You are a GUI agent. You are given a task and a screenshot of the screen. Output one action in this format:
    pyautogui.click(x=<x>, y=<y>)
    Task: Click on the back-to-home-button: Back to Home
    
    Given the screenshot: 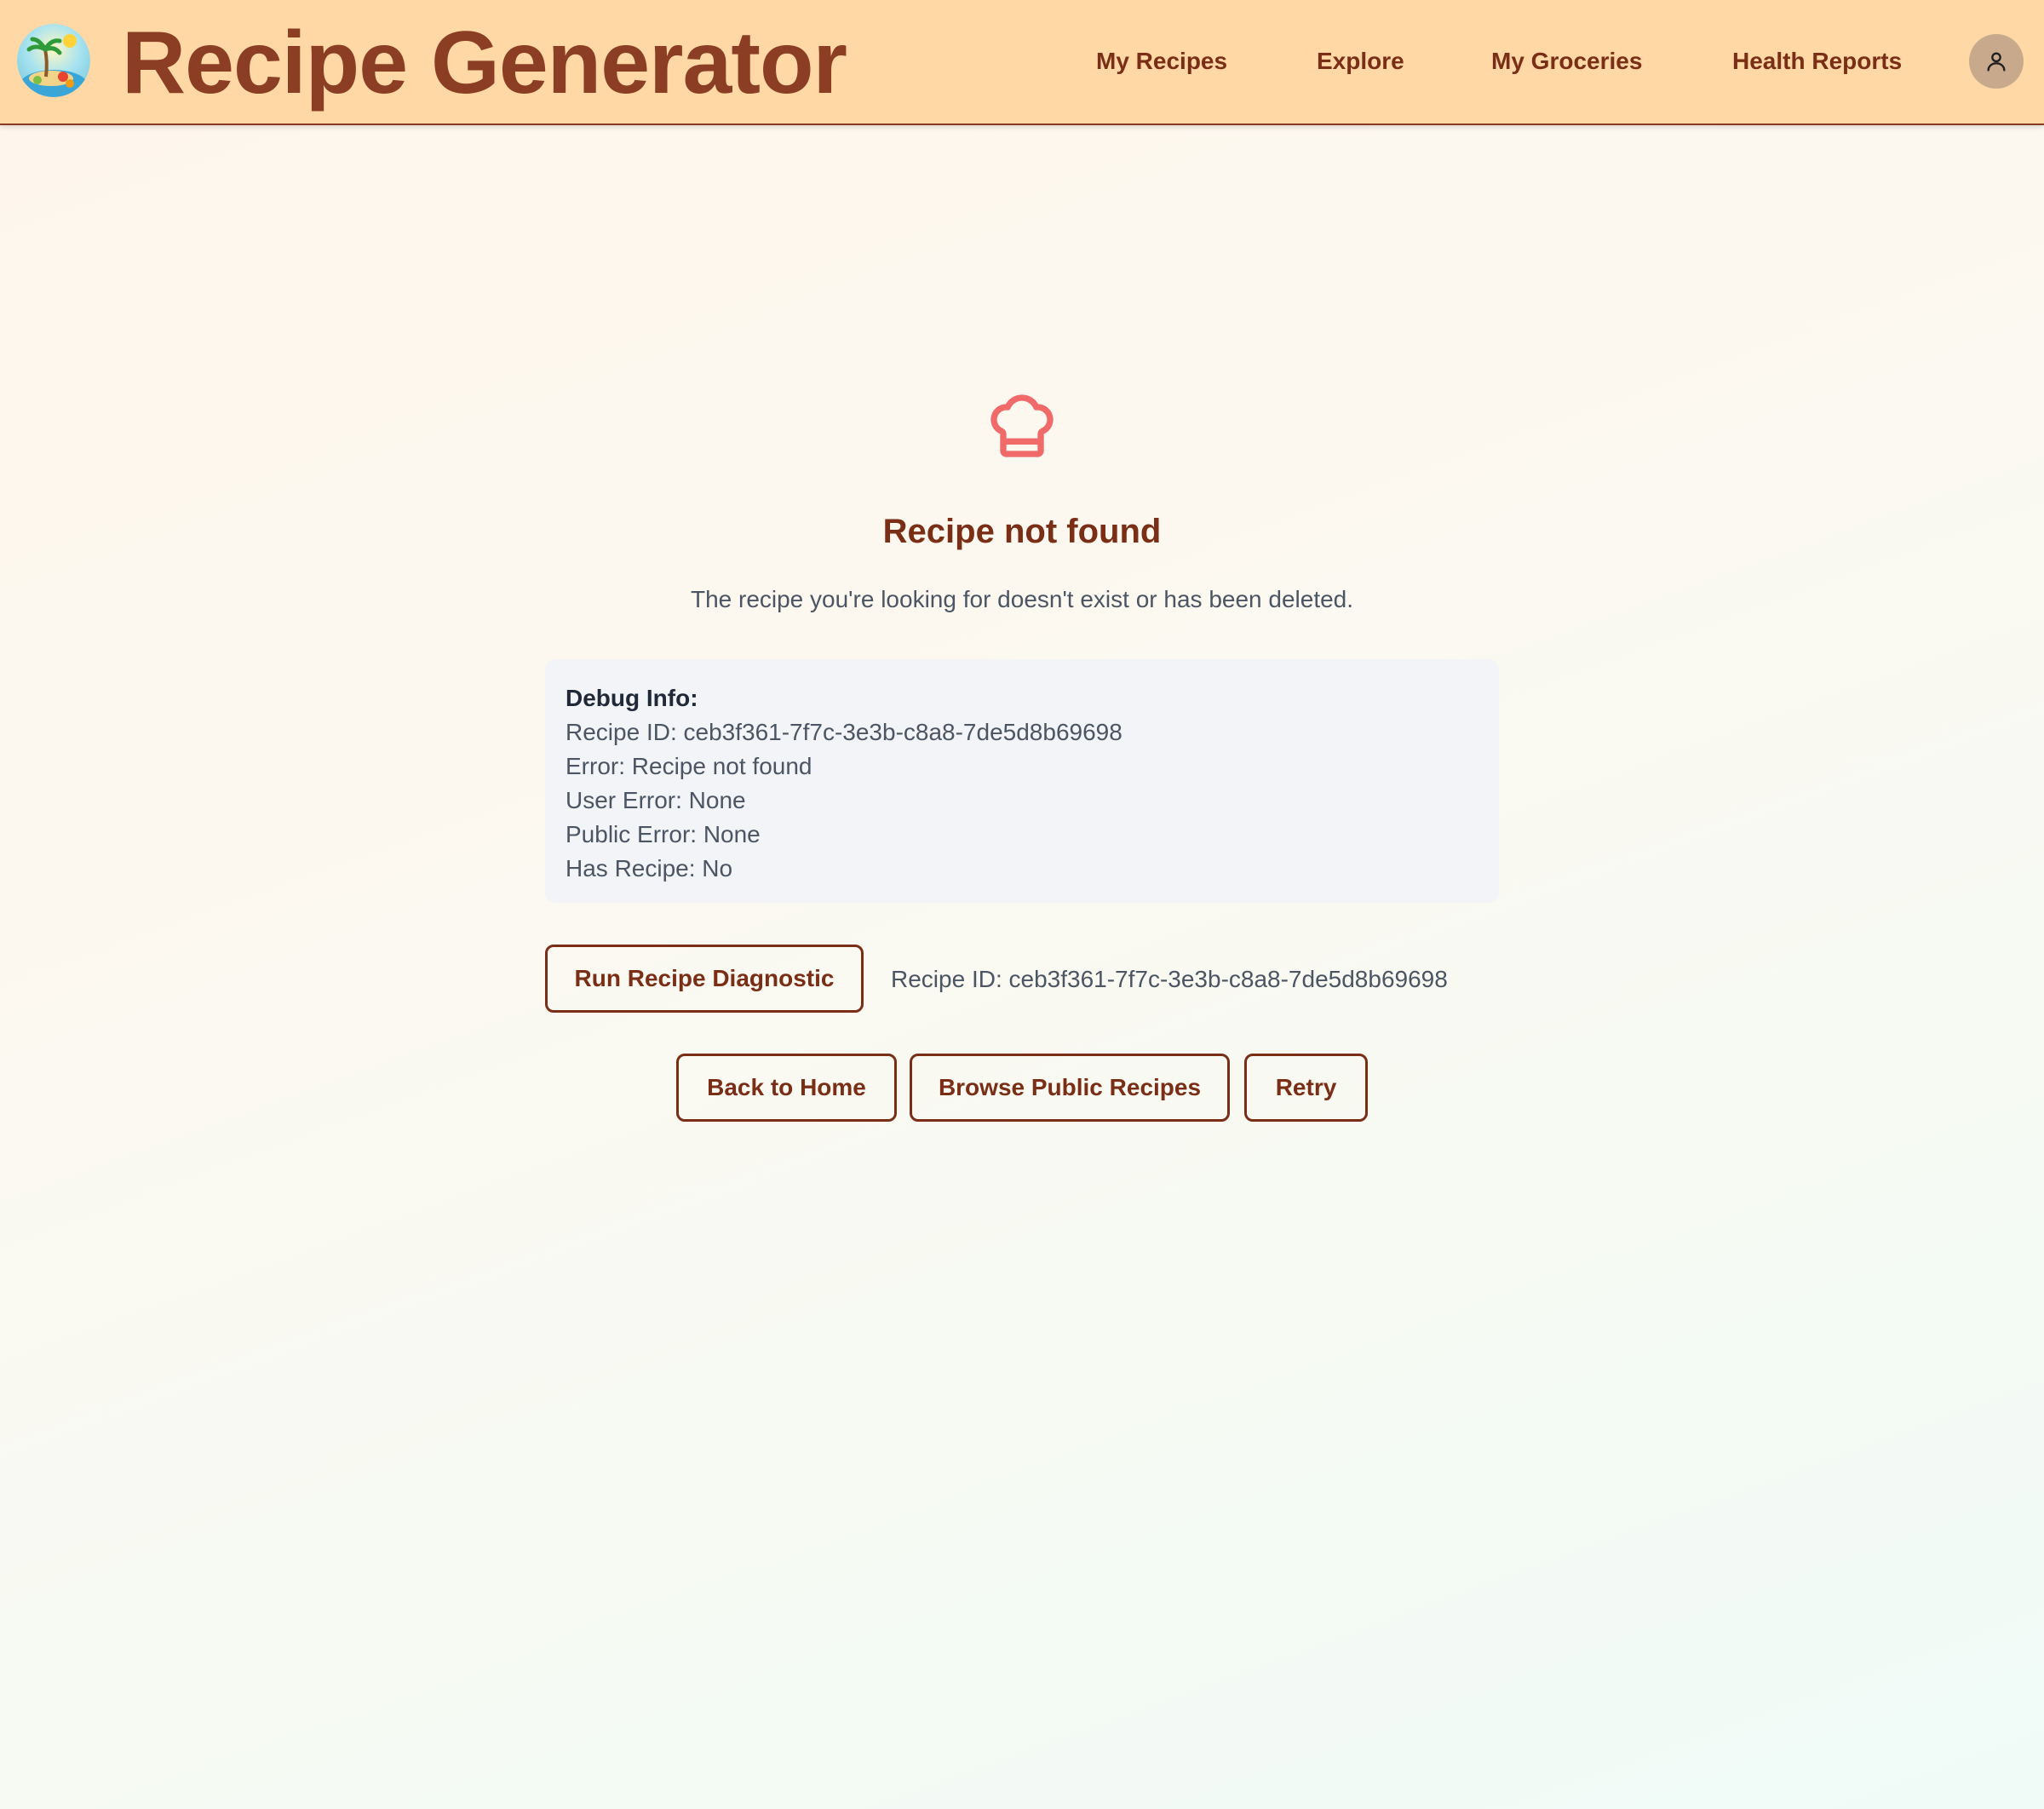 What is the action you would take?
    pyautogui.click(x=786, y=1088)
    